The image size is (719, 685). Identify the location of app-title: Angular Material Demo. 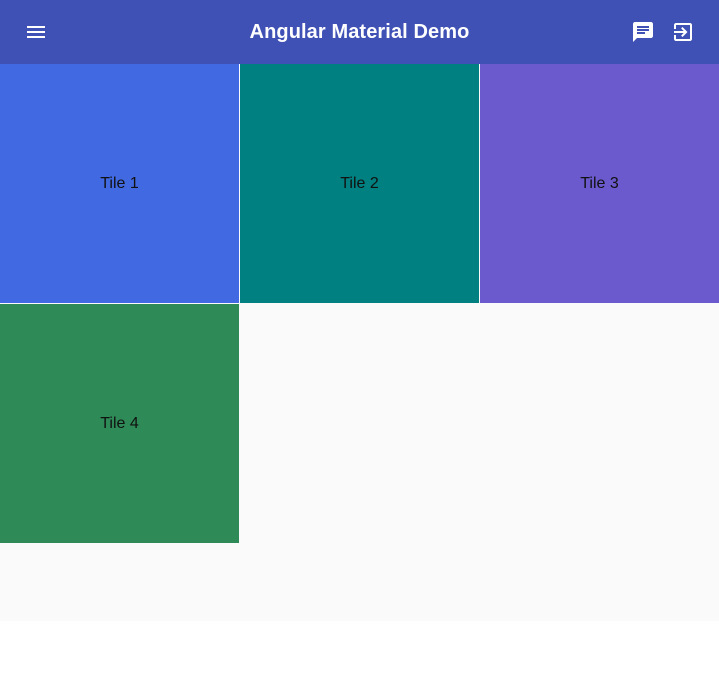
(359, 32).